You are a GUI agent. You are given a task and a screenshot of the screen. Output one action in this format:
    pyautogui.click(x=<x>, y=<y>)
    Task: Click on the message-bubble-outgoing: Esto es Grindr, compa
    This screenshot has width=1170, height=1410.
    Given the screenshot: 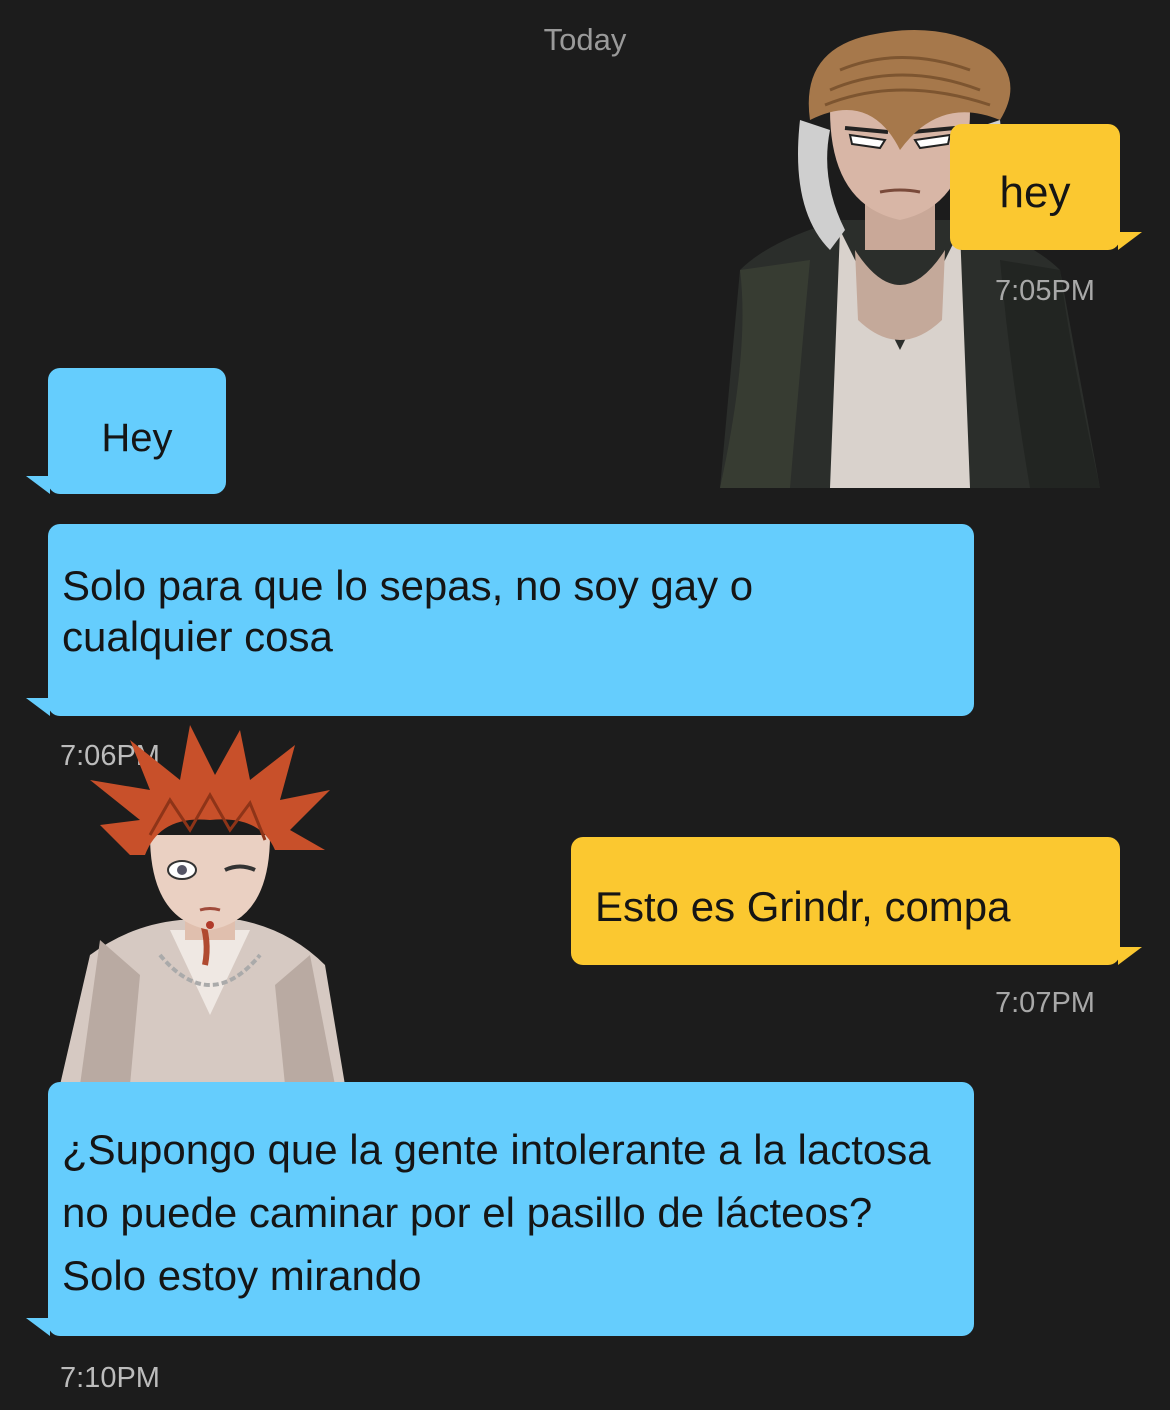 What is the action you would take?
    pyautogui.click(x=845, y=901)
    